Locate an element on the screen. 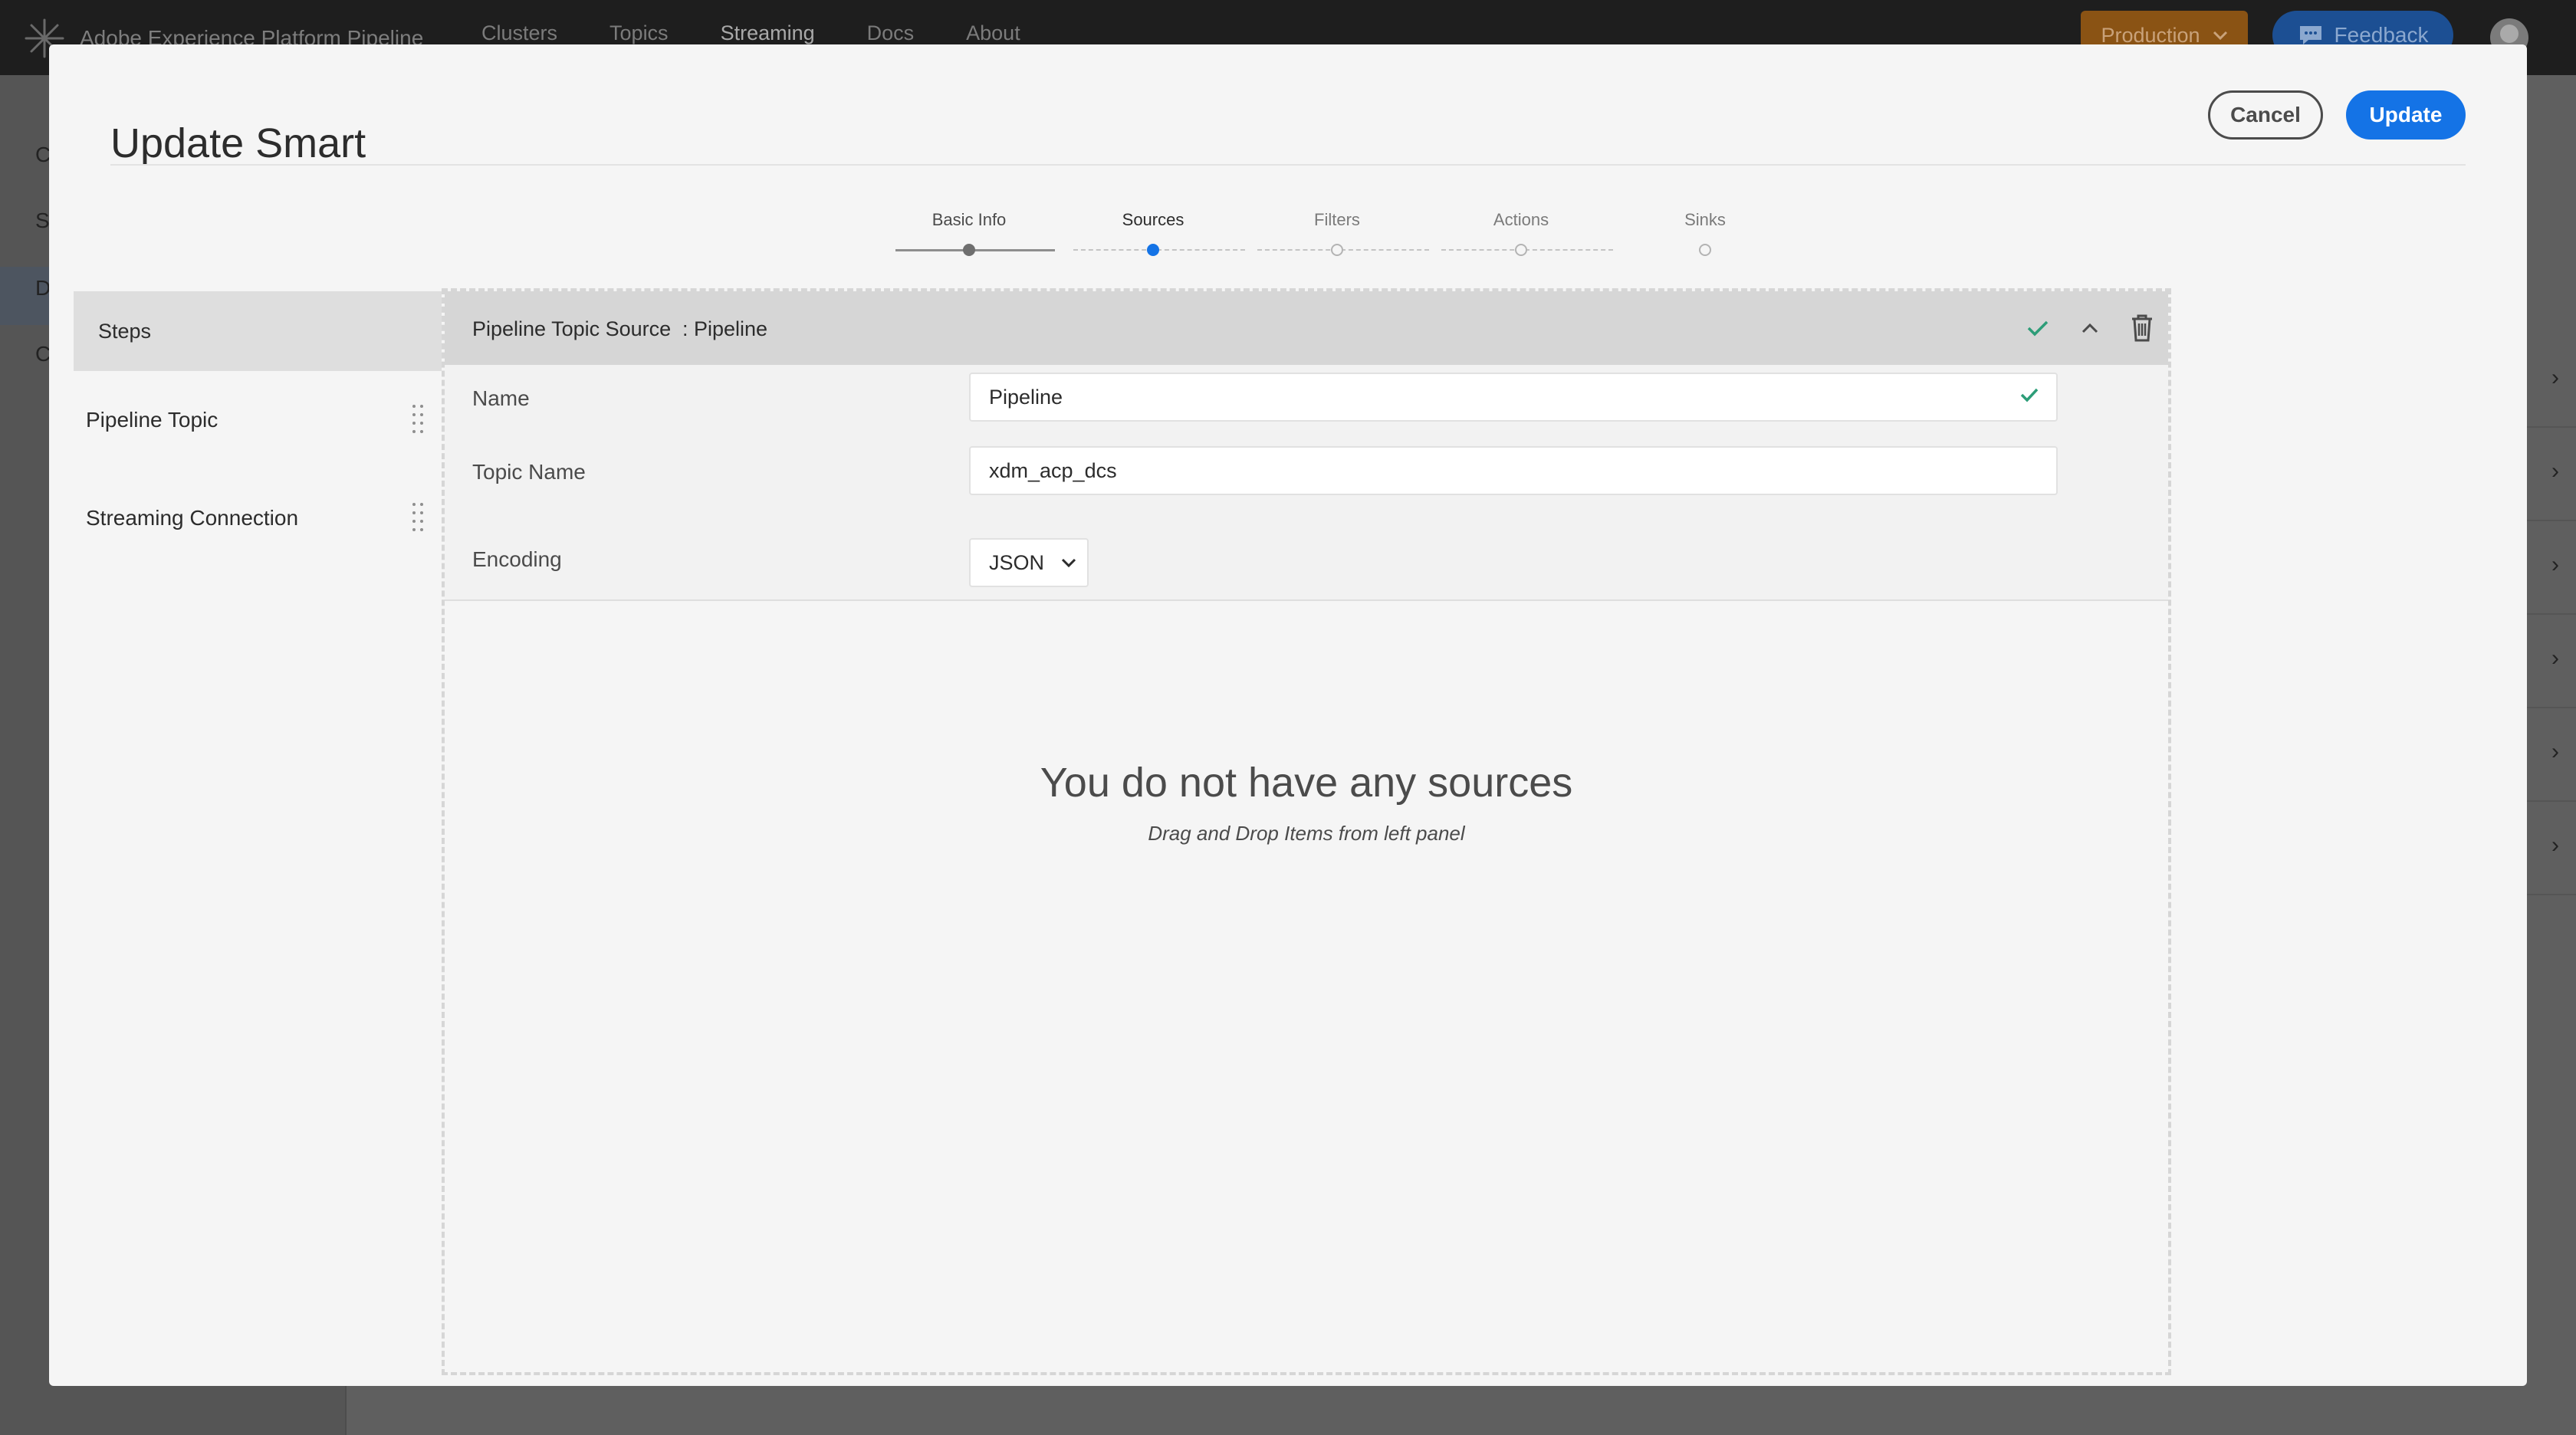  topic-name-input: xdm_acp_dcs is located at coordinates (1514, 471).